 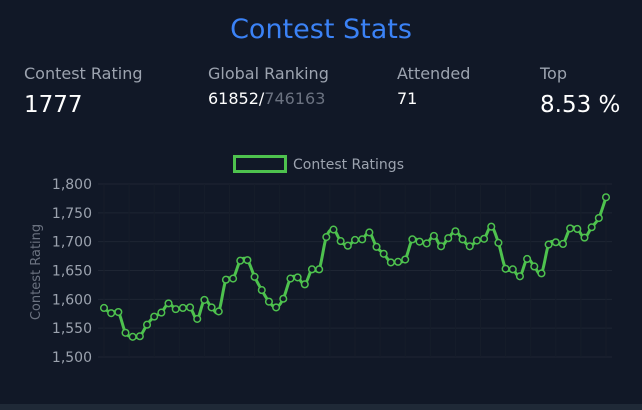 What do you see at coordinates (72, 214) in the screenshot?
I see `y-tick-label: 1,750` at bounding box center [72, 214].